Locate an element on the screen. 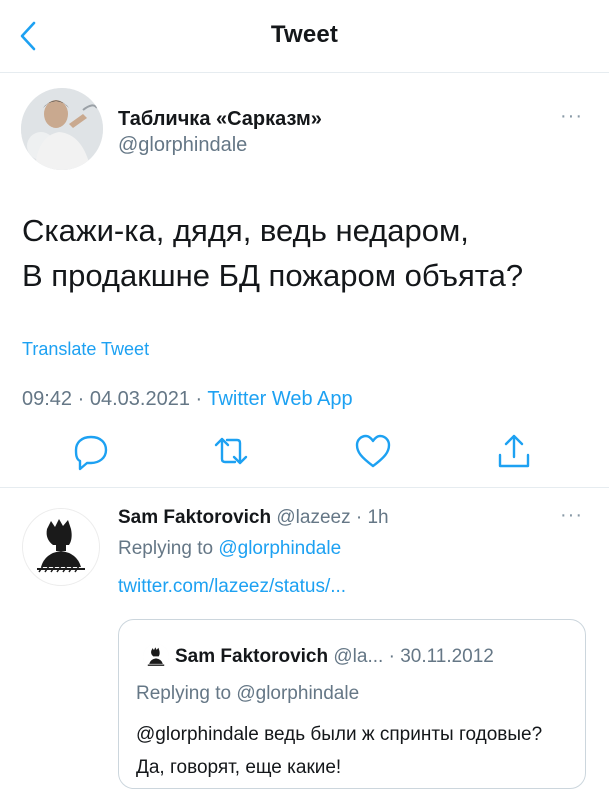 The width and height of the screenshot is (609, 790). quoted-author-name: Sam Faktorovich is located at coordinates (252, 656).